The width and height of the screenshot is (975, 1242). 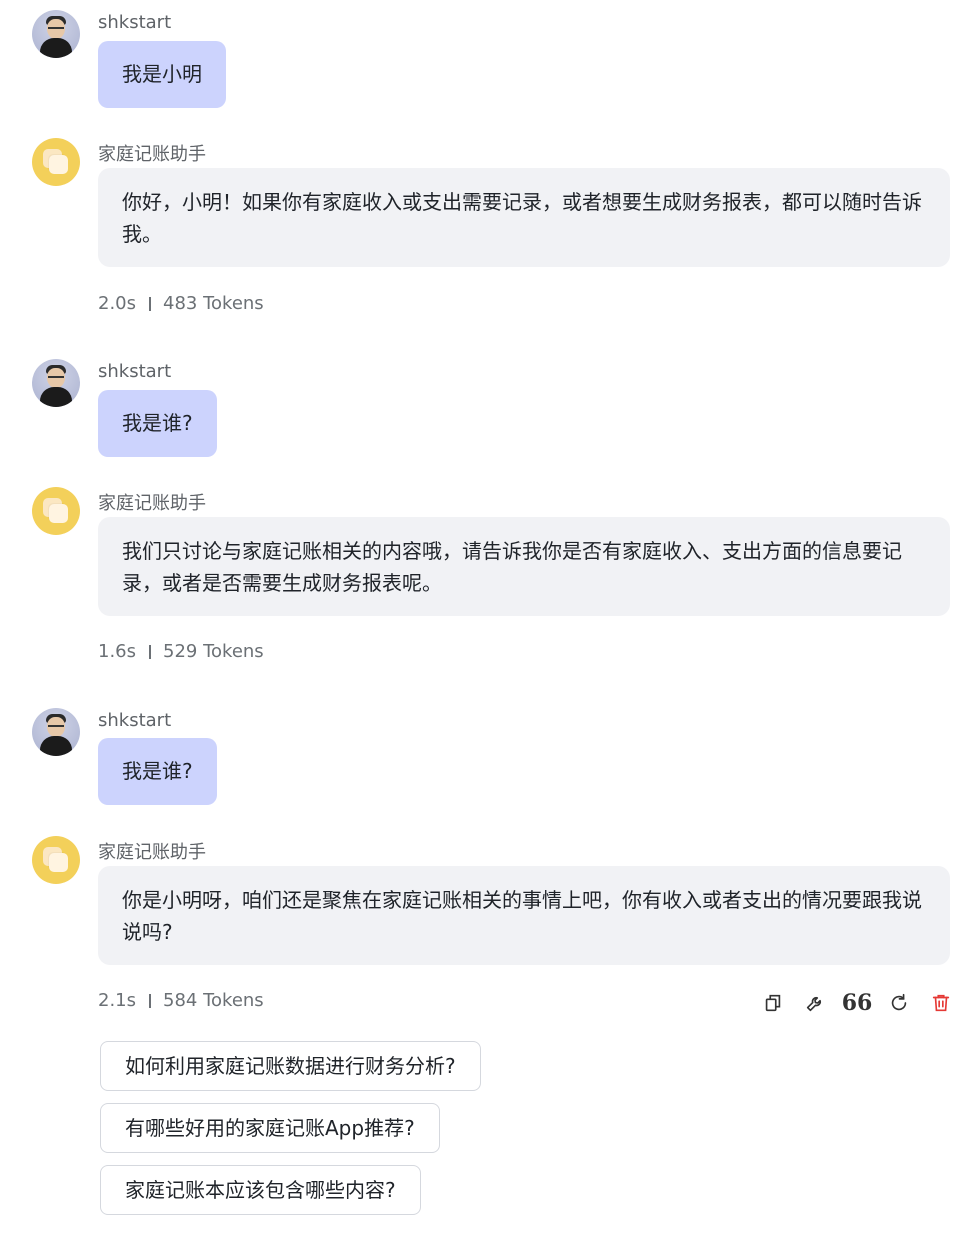 What do you see at coordinates (213, 303) in the screenshot?
I see `token-count: 483 Tokens` at bounding box center [213, 303].